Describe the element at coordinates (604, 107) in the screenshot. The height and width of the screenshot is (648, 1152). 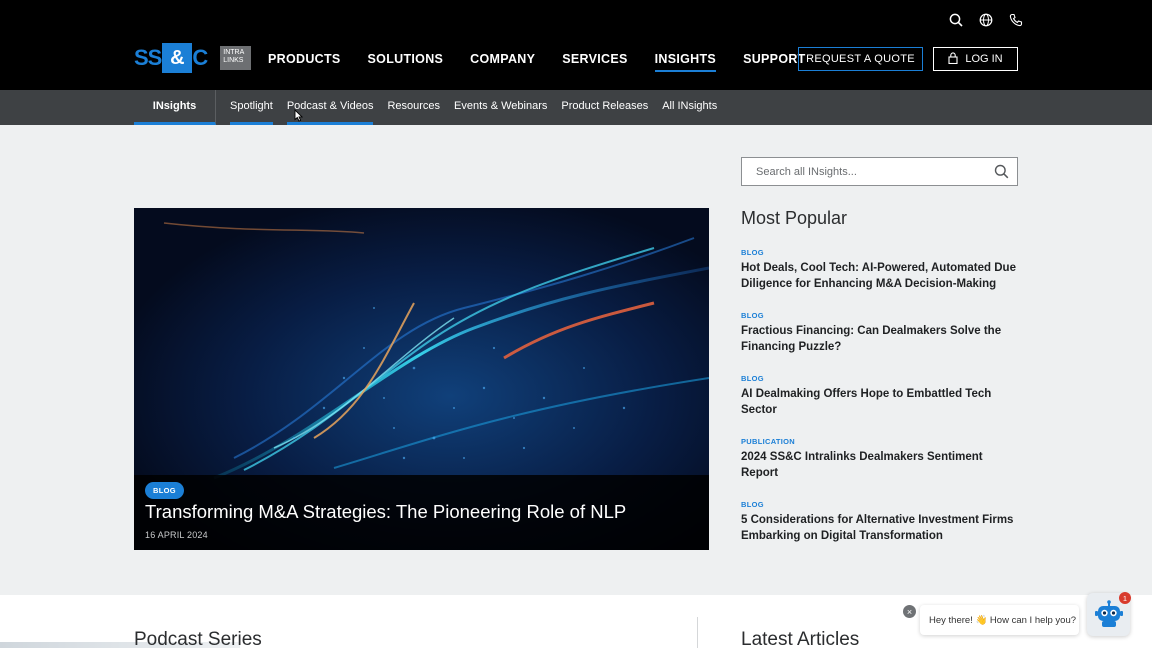
I see `subnav-product-releases: Product Releases` at that location.